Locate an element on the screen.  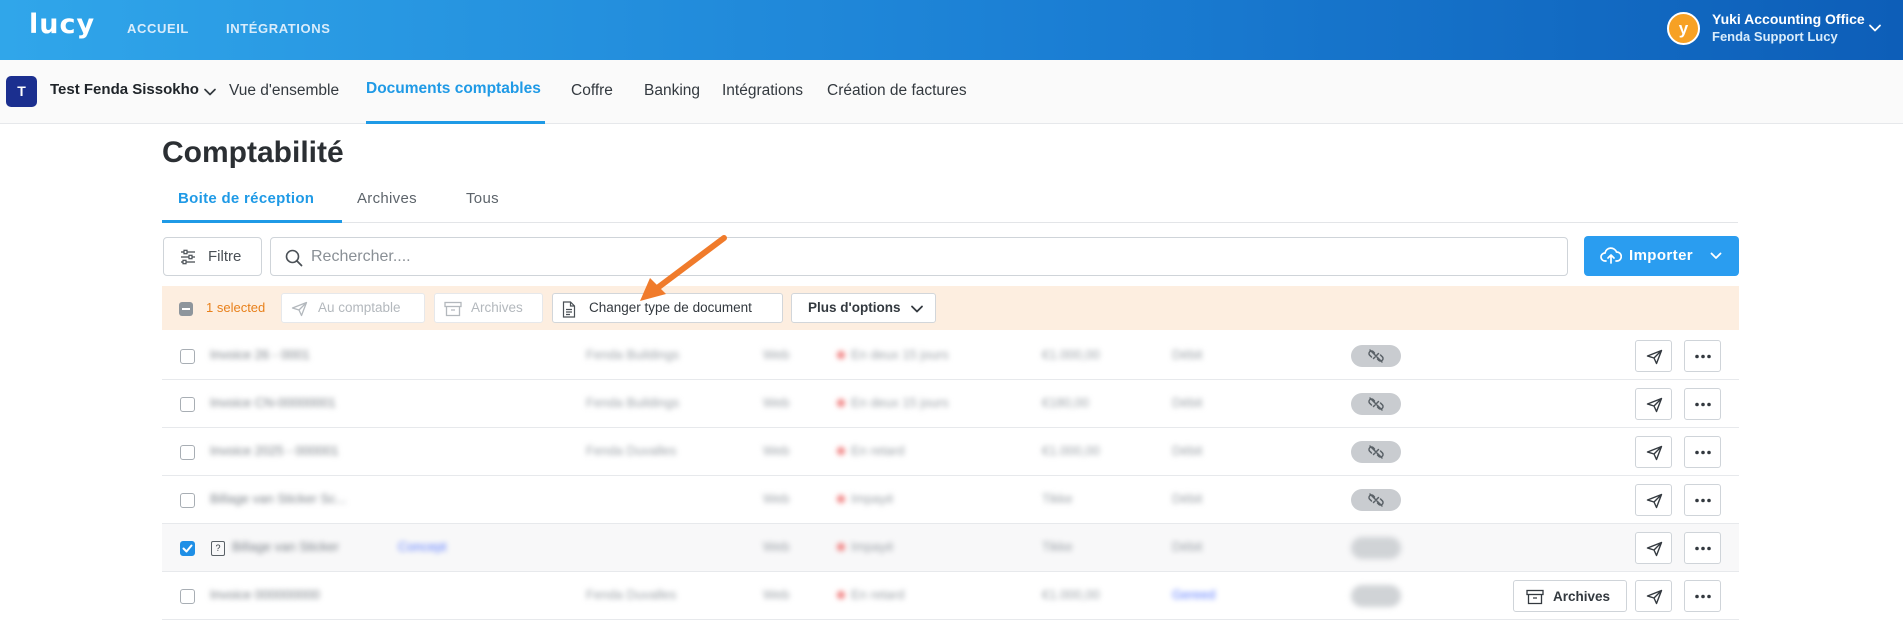
filter-button: Filtre is located at coordinates (212, 256).